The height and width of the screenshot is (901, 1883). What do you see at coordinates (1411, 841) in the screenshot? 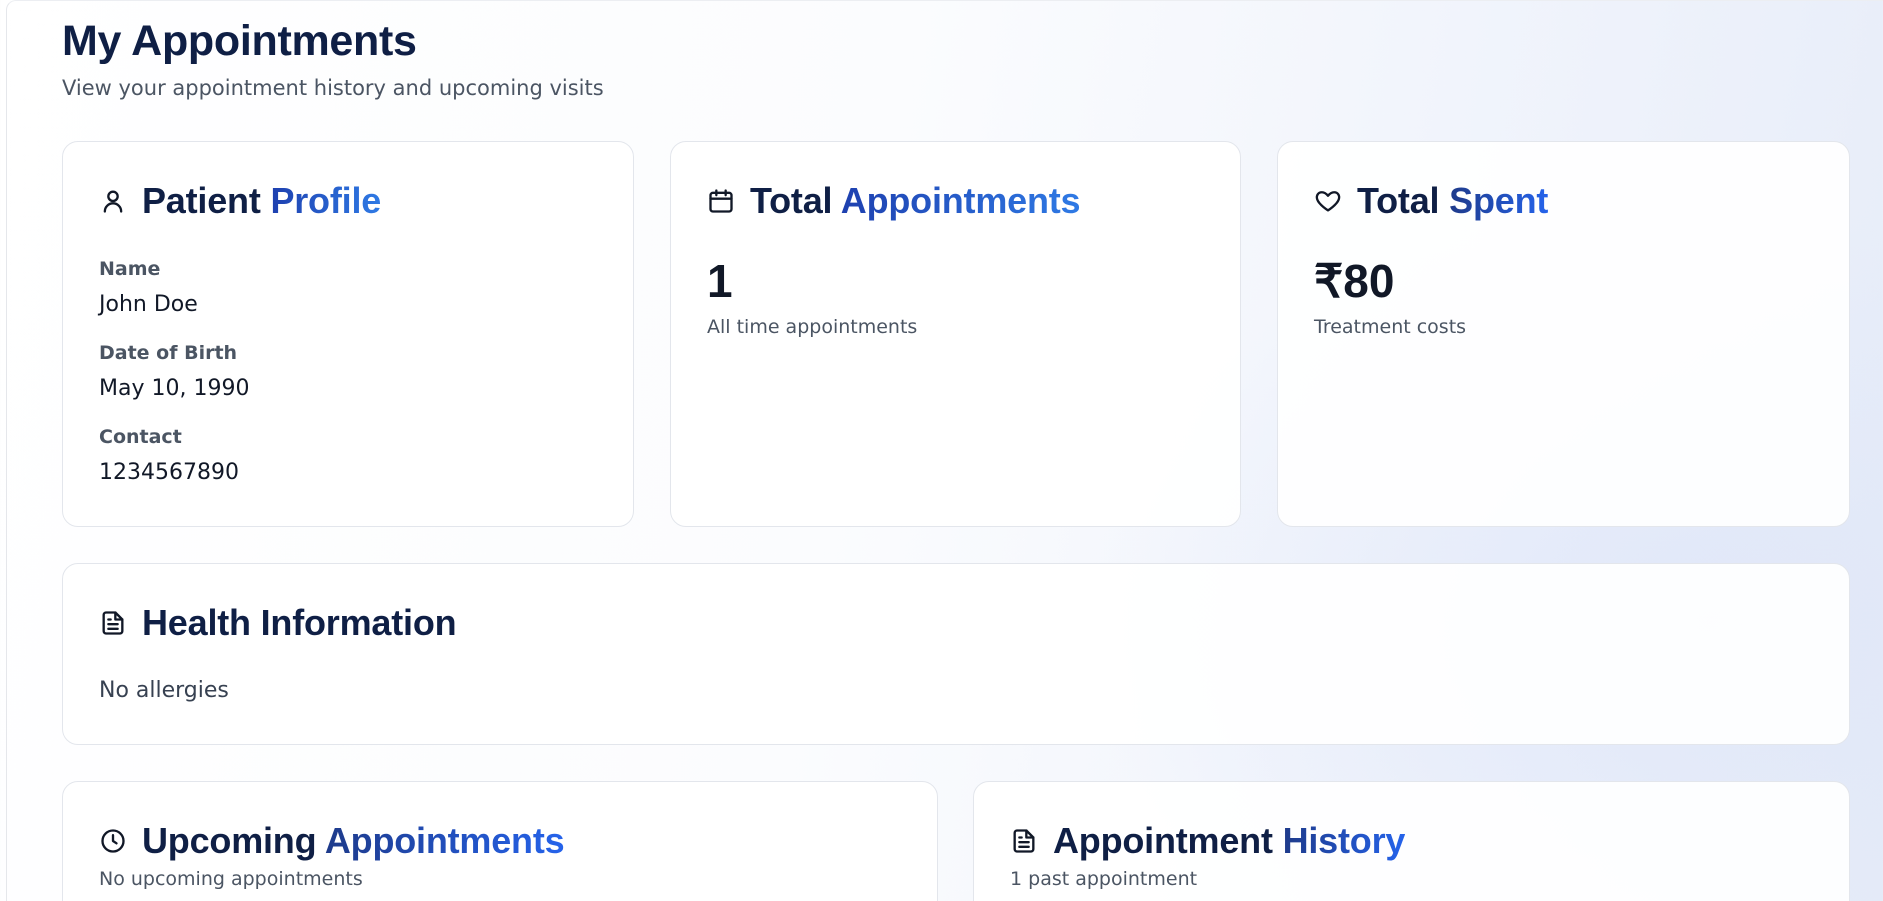
I see `appointment-history-card: Appointment History 1 past appointment` at bounding box center [1411, 841].